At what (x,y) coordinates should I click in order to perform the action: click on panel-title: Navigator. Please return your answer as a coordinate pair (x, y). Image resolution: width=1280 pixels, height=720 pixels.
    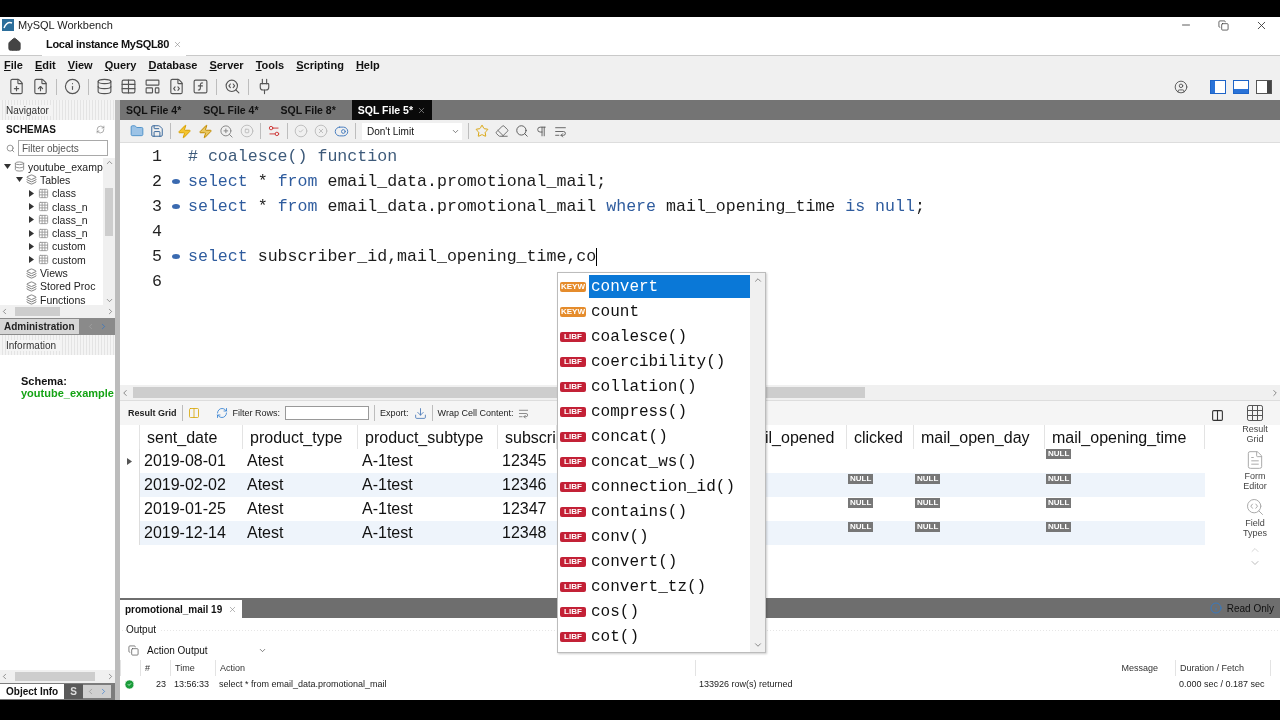
    Looking at the image, I should click on (29, 110).